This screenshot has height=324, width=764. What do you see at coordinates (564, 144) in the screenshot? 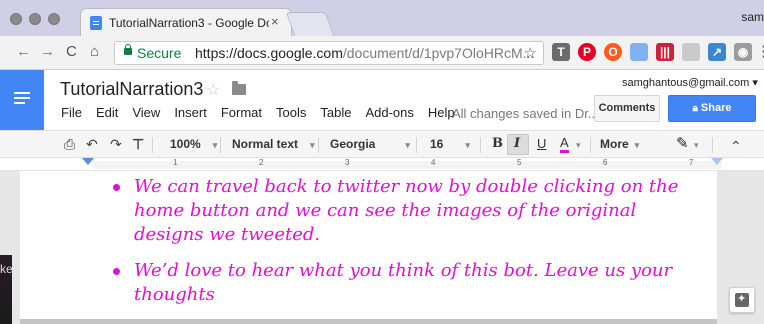
I see `text-color-button: A` at bounding box center [564, 144].